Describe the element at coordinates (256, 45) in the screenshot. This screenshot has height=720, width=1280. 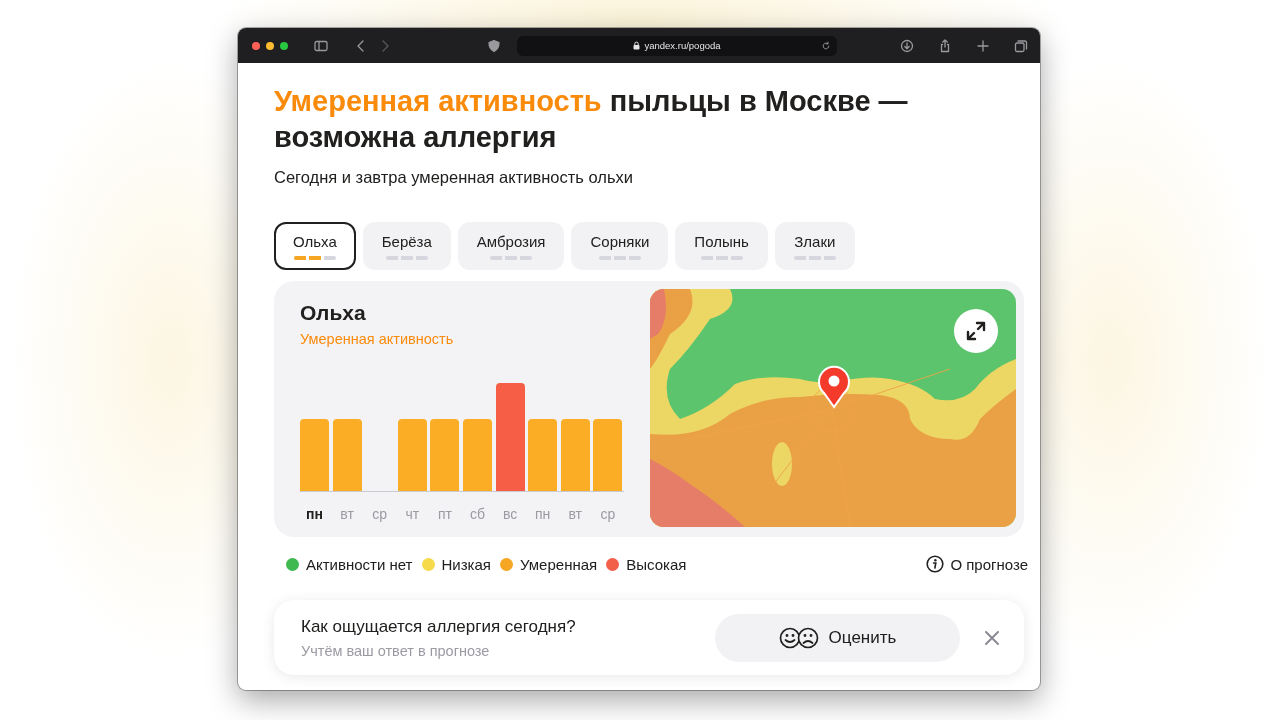
I see `close-window-button` at that location.